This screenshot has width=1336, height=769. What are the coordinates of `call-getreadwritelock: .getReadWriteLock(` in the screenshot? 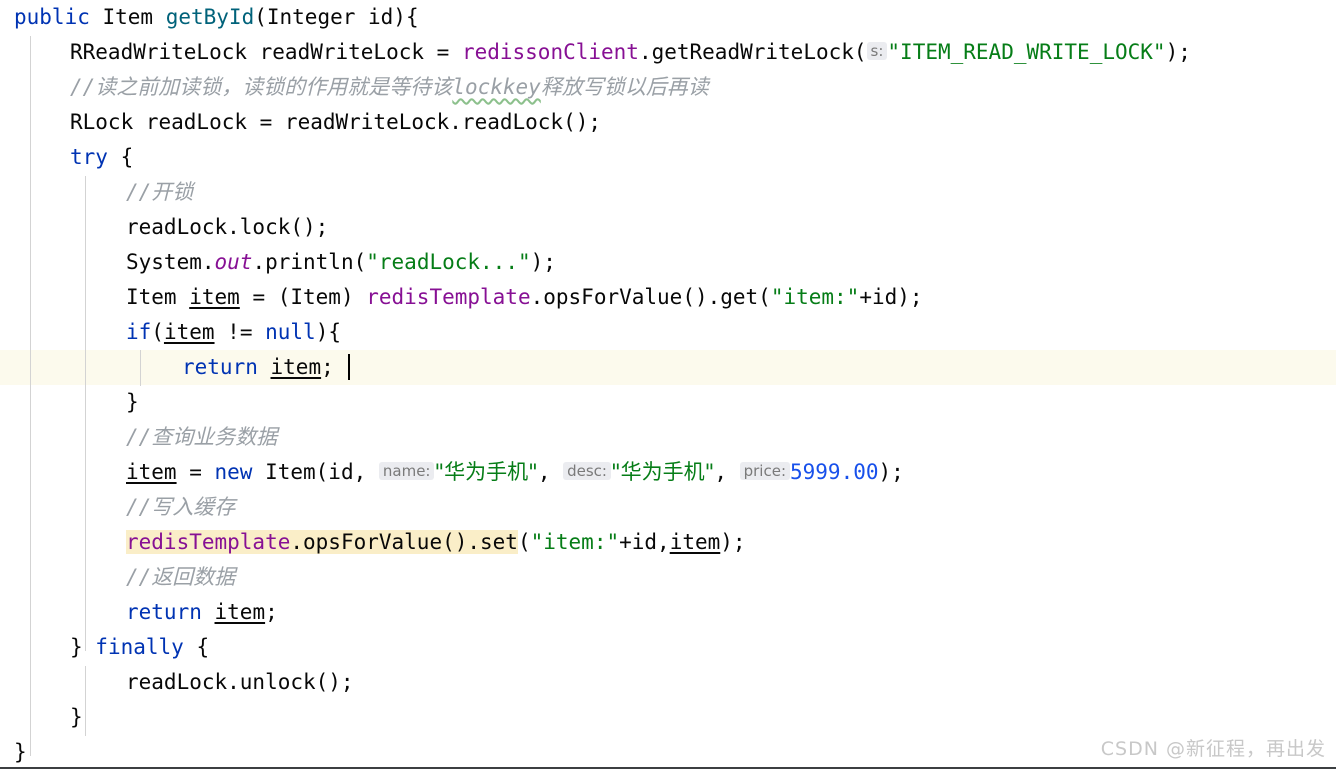 It's located at (752, 52).